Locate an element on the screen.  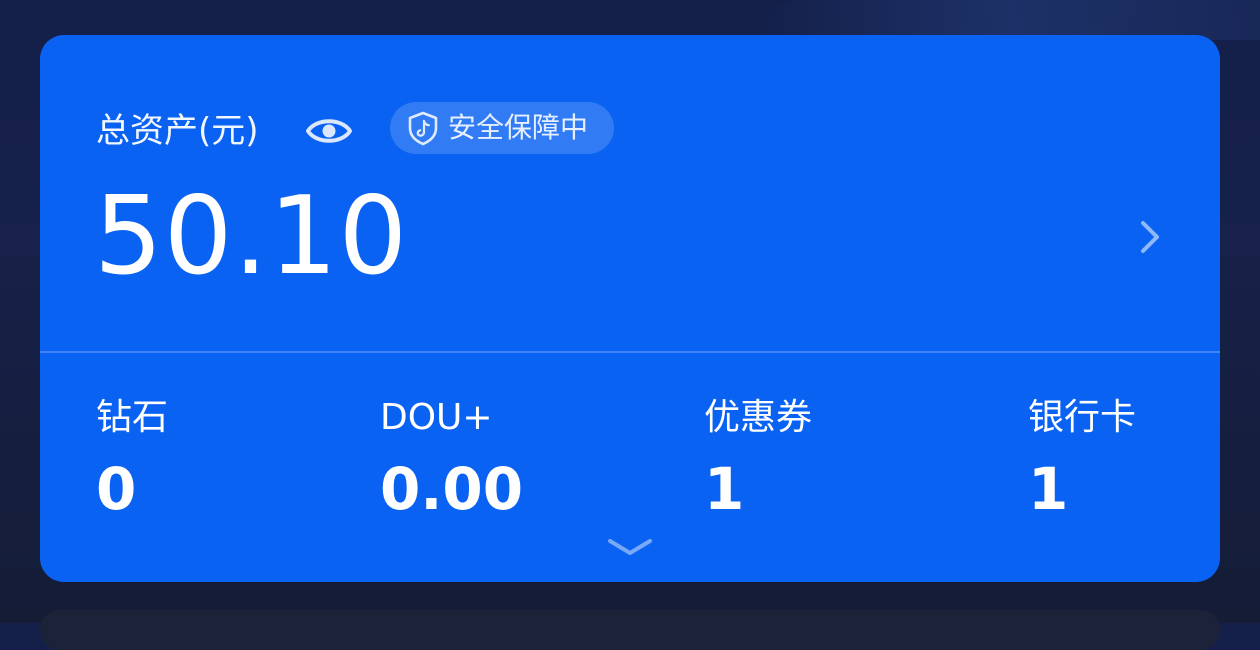
eye-icon is located at coordinates (329, 131).